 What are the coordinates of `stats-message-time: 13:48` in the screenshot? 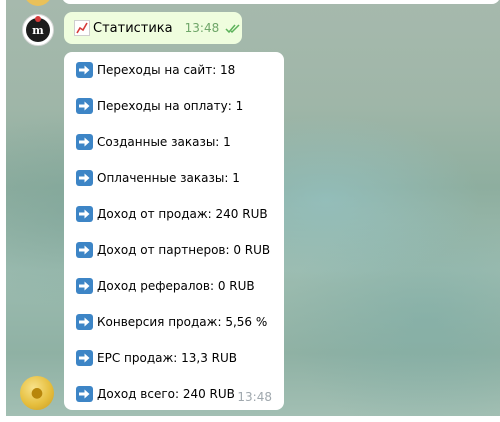 It's located at (254, 397).